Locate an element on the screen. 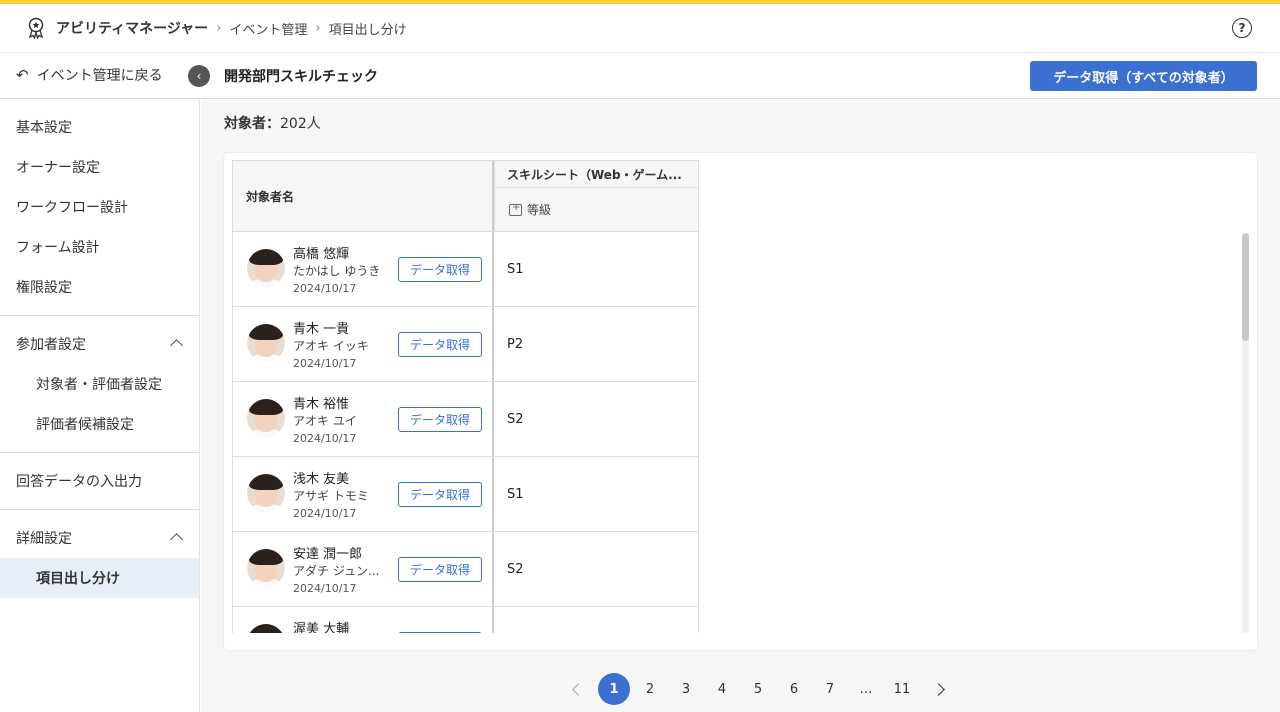 The image size is (1280, 712). name-cell: 高橋 悠輝 たかはし ゆうき 2024/10/17 データ取得 is located at coordinates (363, 269).